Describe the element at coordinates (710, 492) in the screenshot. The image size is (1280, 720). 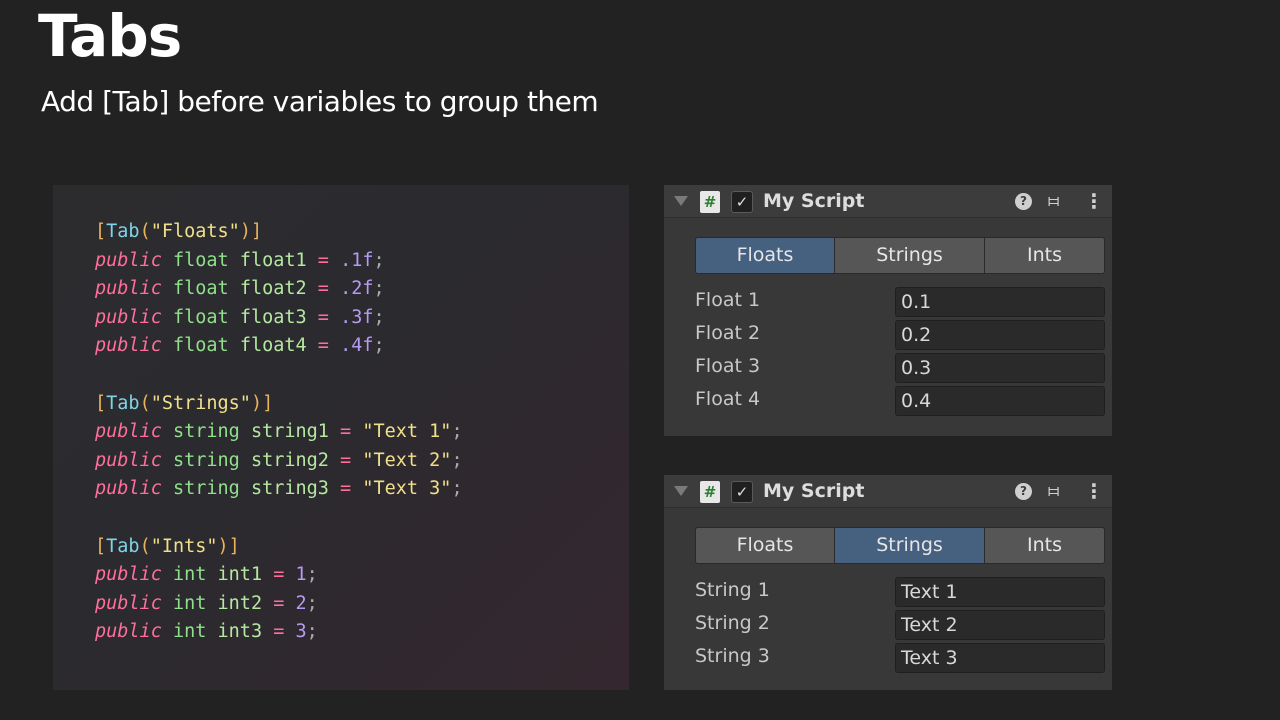
I see `csharp-script-icon: #` at that location.